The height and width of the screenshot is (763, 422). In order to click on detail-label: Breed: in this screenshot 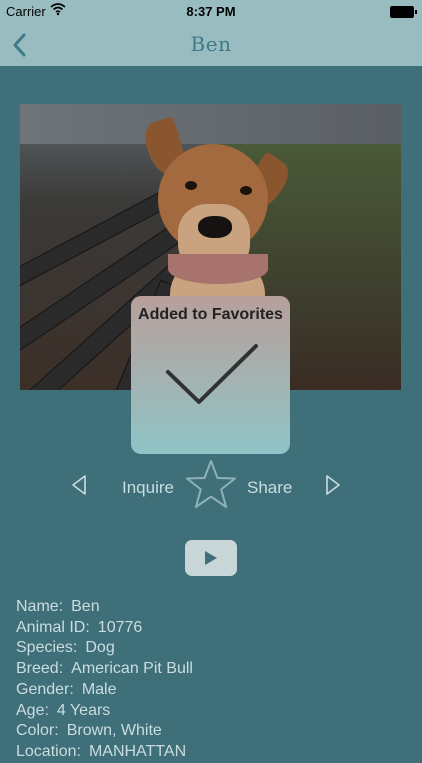, I will do `click(40, 669)`.